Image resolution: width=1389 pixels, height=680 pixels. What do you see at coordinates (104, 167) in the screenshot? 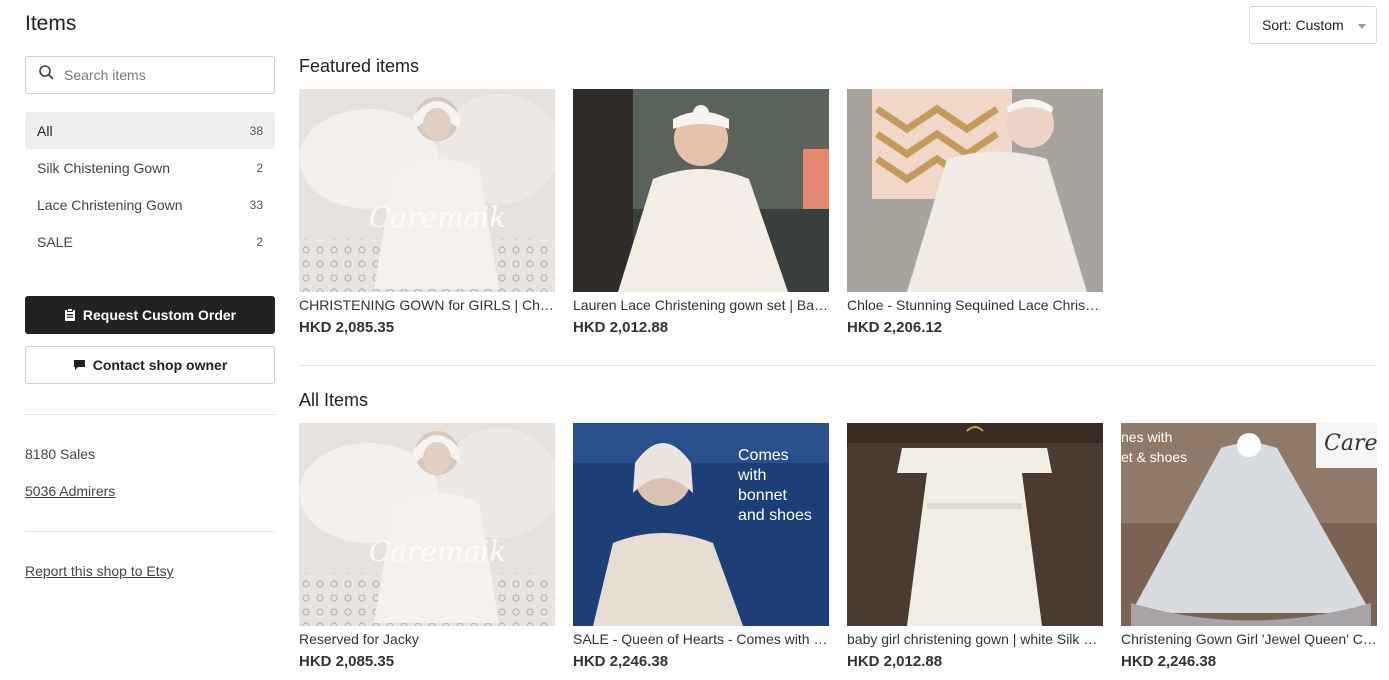
I see `section-label: Silk Chistening Gown` at bounding box center [104, 167].